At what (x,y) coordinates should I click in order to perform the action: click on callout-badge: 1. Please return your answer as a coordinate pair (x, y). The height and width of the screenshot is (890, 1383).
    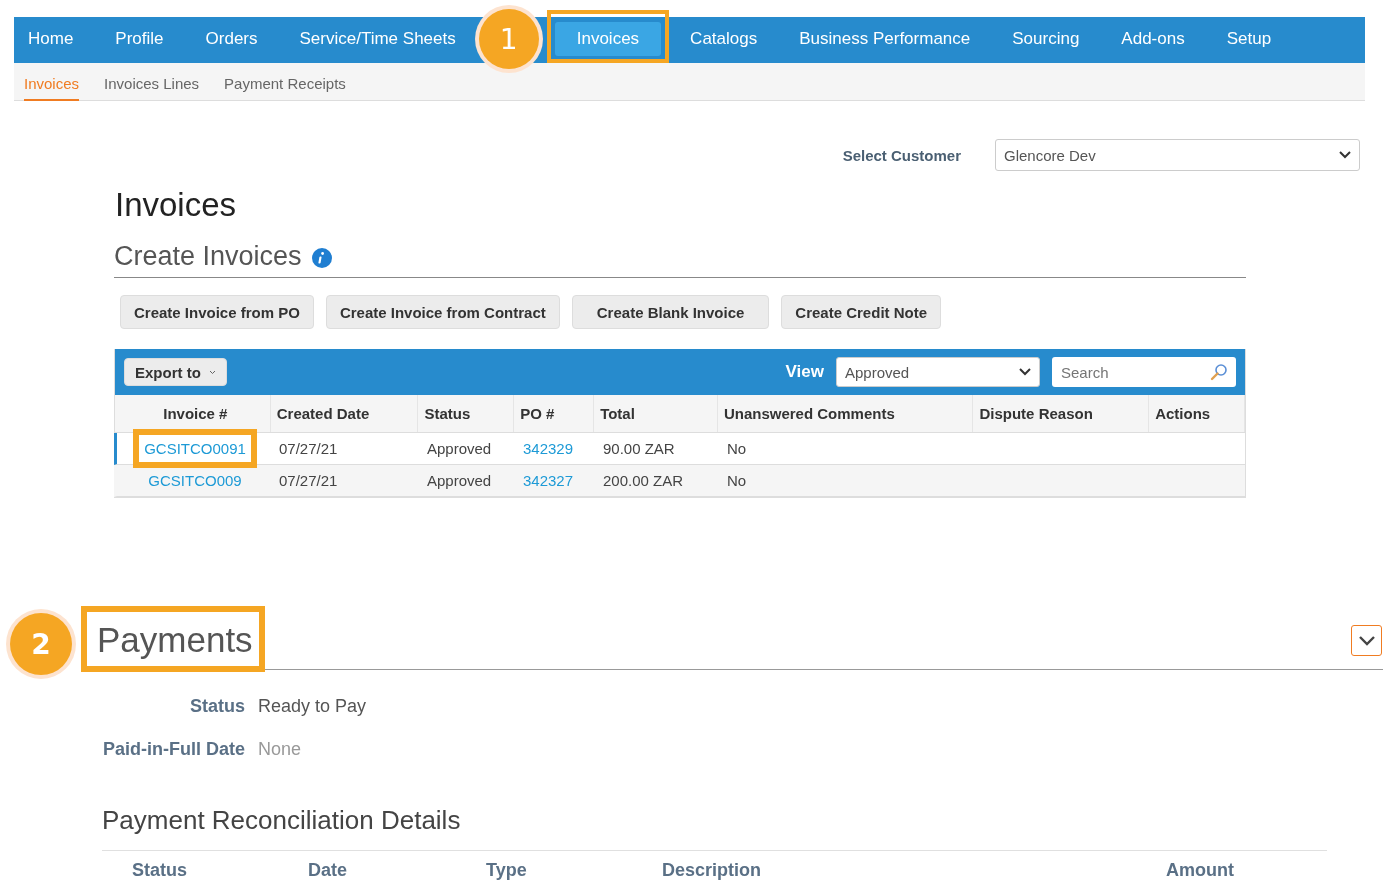
    Looking at the image, I should click on (508, 39).